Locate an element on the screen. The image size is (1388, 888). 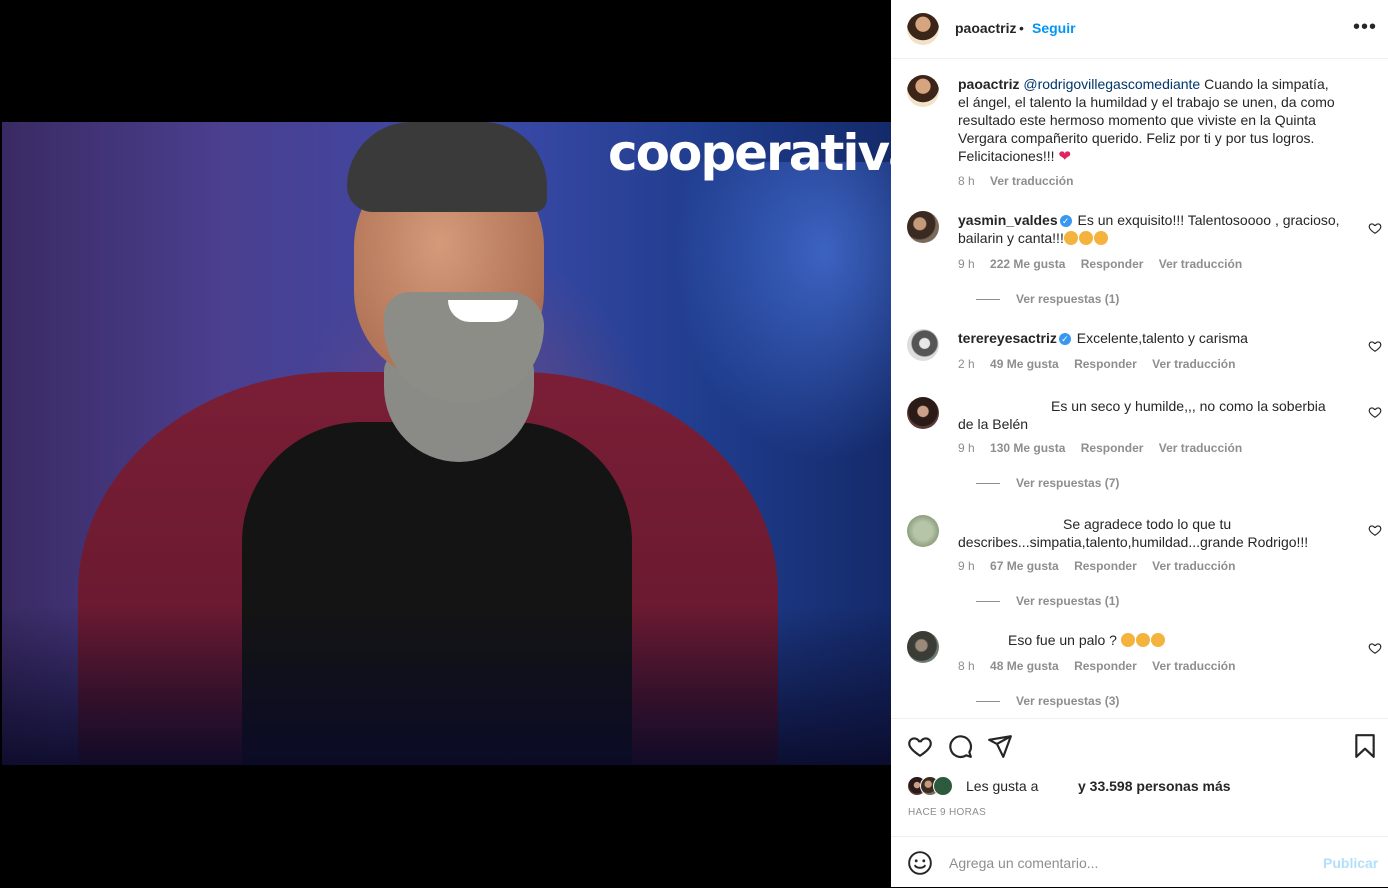
comment-text: Eso fue un palo ? is located at coordinates (1150, 640).